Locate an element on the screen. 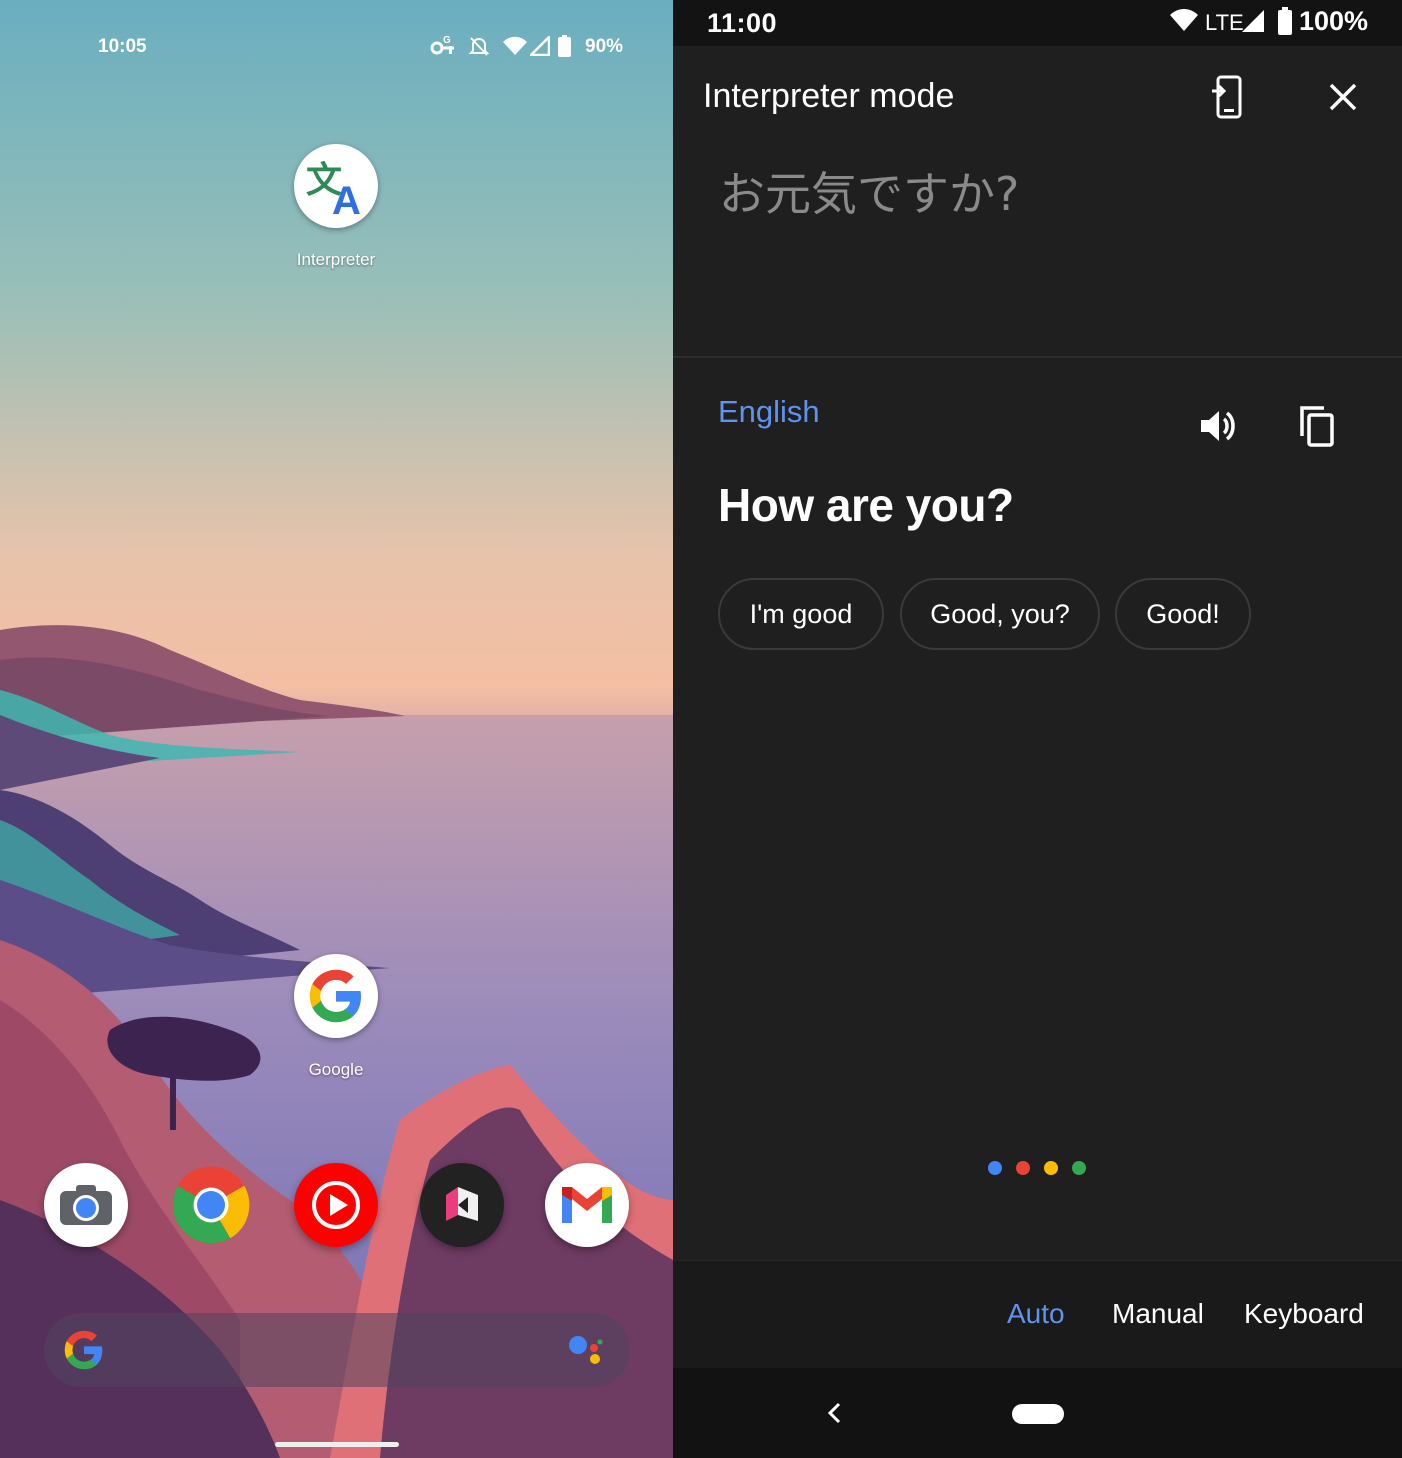 Image resolution: width=1402 pixels, height=1458 pixels. gmail-app-icon is located at coordinates (587, 1205).